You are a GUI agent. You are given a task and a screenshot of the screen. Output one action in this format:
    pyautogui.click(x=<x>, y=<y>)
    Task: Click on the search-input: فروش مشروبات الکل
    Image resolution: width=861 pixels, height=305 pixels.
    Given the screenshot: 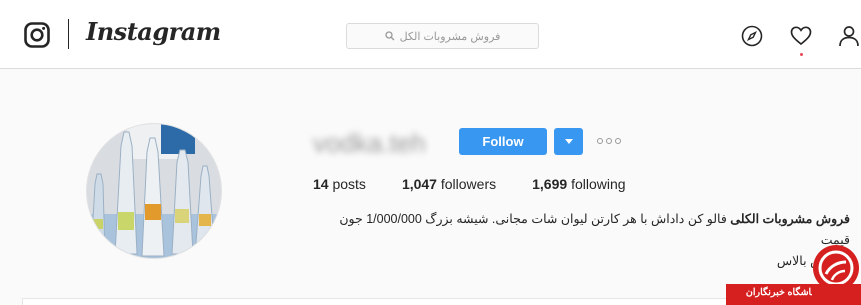 What is the action you would take?
    pyautogui.click(x=442, y=36)
    